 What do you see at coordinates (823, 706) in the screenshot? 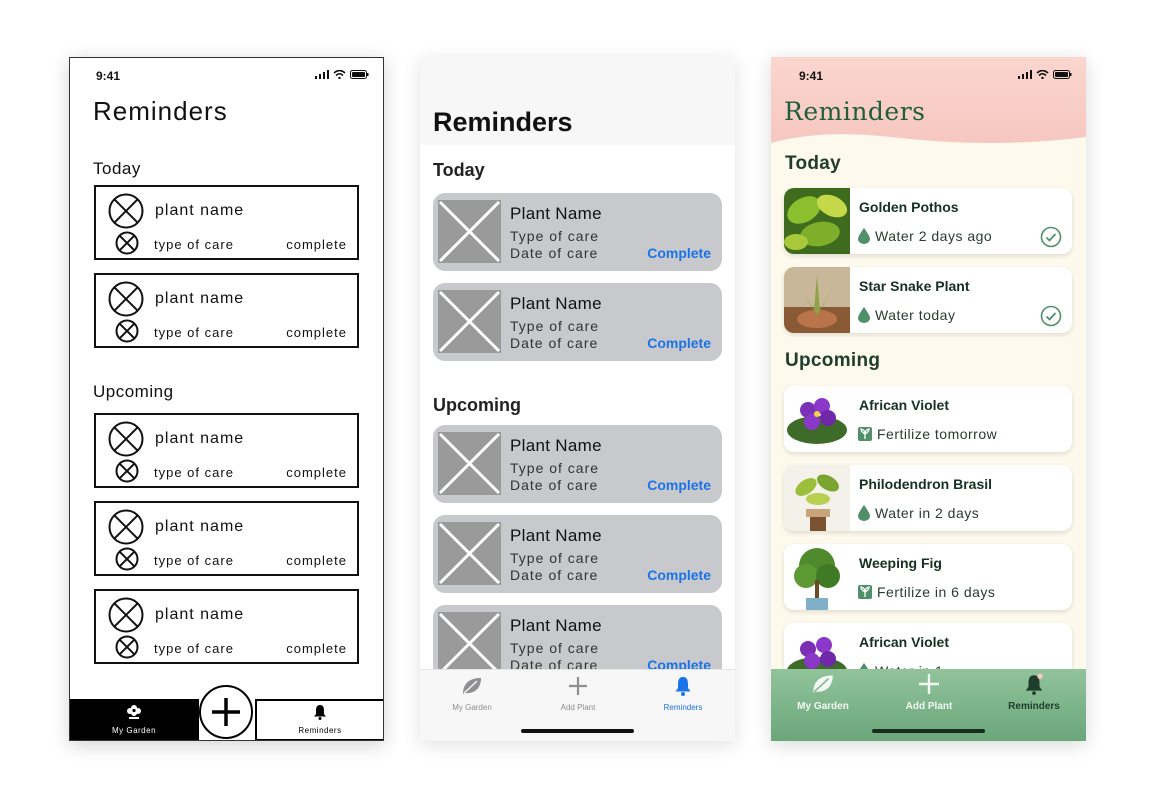
I see `tab-label: My Garden` at bounding box center [823, 706].